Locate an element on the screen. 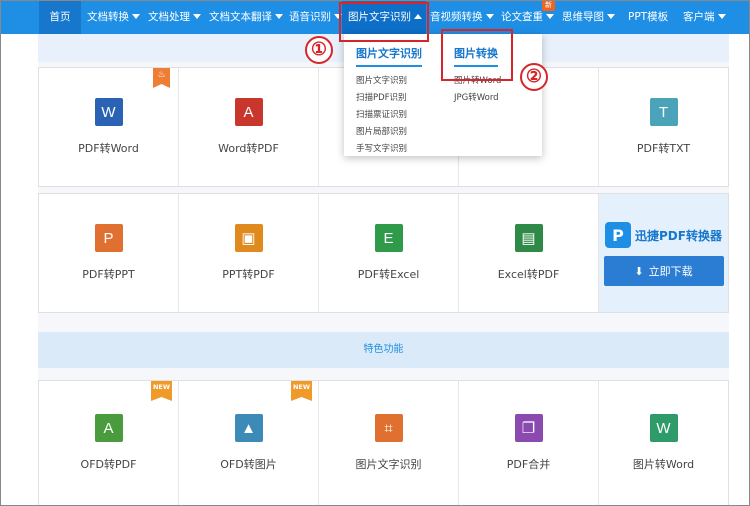  ofd-pdf-icon: A is located at coordinates (108, 428).